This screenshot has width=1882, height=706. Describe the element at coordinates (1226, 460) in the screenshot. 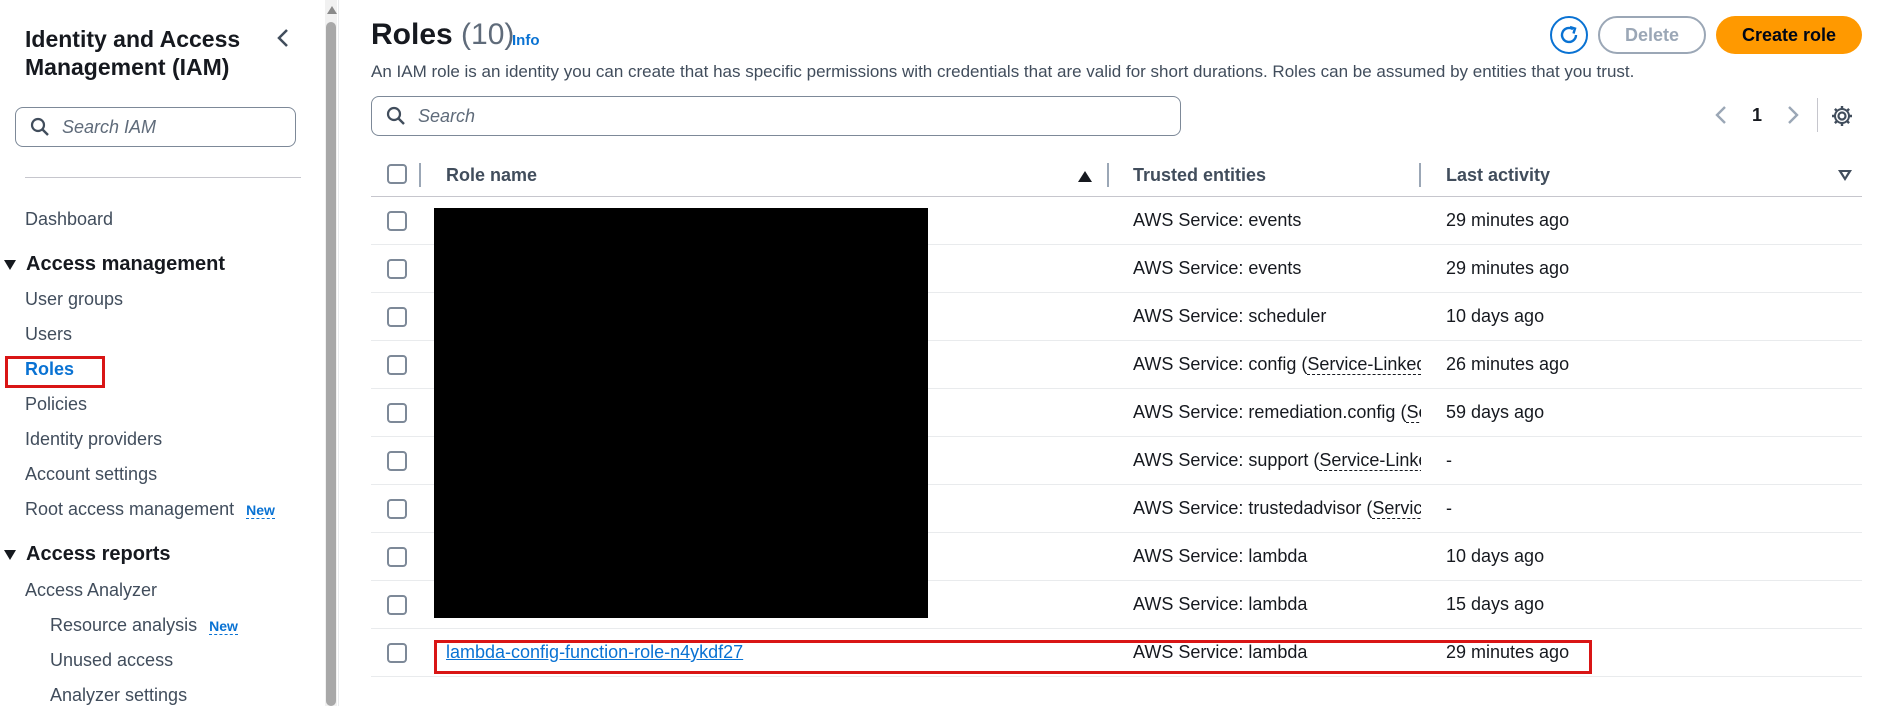

I see `trusted-text: AWS Service: support (` at that location.